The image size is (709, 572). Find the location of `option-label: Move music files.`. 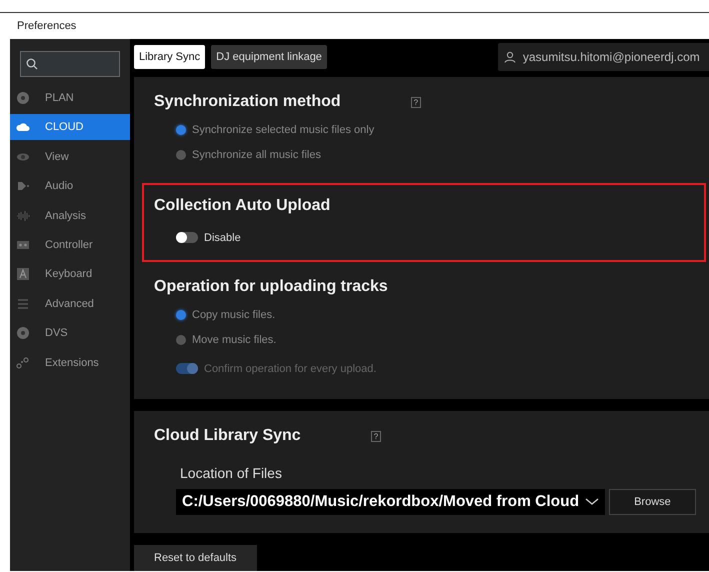

option-label: Move music files. is located at coordinates (234, 340).